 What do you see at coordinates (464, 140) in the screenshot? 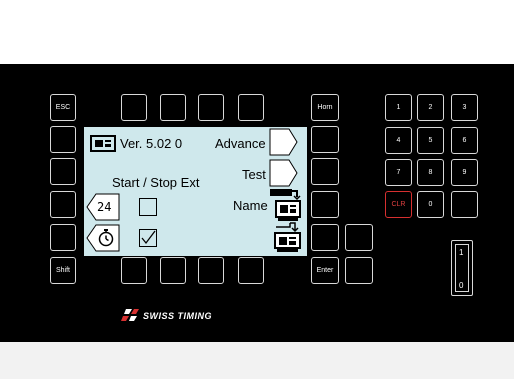
I see `numpad-key-6: 6` at bounding box center [464, 140].